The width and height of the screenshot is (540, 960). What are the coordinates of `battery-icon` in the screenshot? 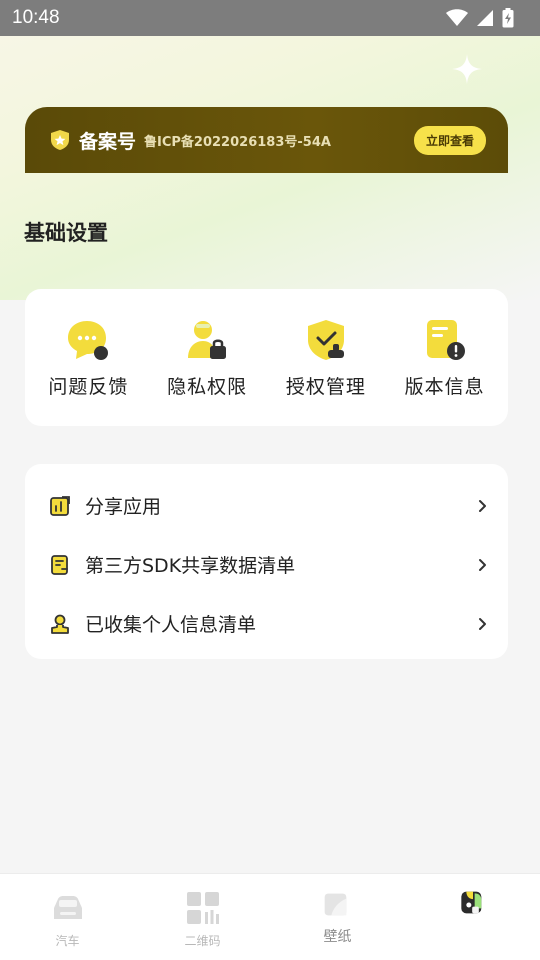 It's located at (508, 18).